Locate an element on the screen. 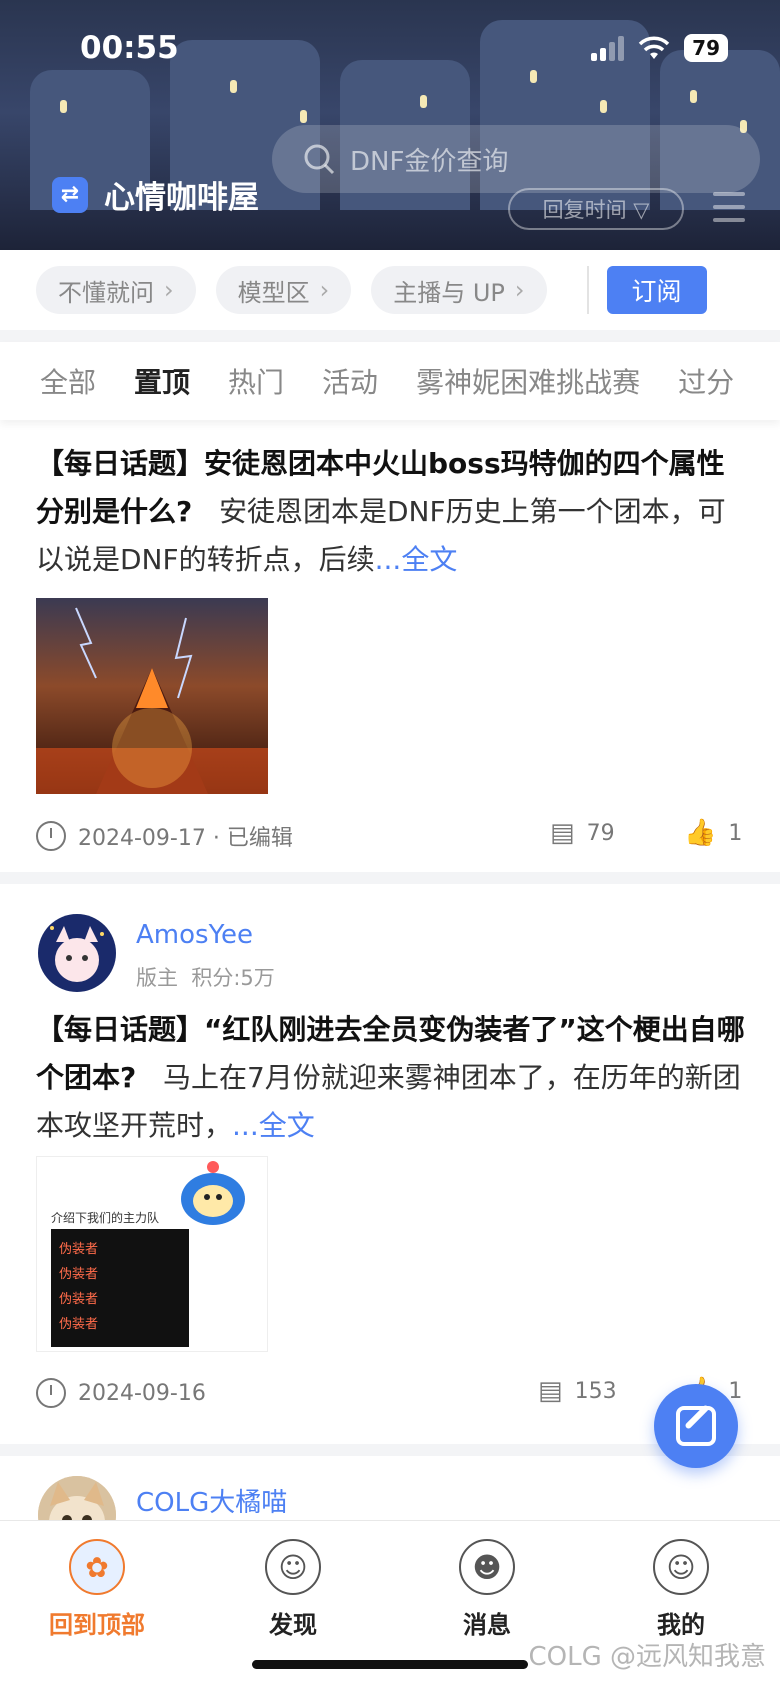 The width and height of the screenshot is (780, 1688). channel-chip: 不懂就问 › is located at coordinates (116, 290).